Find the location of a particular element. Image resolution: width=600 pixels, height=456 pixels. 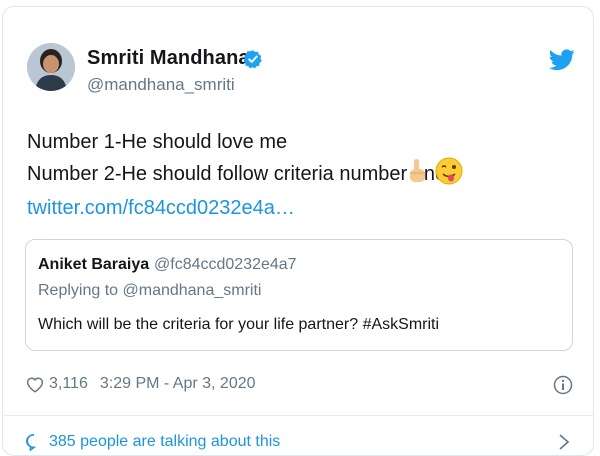

conversation-link: 385 people are talking about this is located at coordinates (152, 442).